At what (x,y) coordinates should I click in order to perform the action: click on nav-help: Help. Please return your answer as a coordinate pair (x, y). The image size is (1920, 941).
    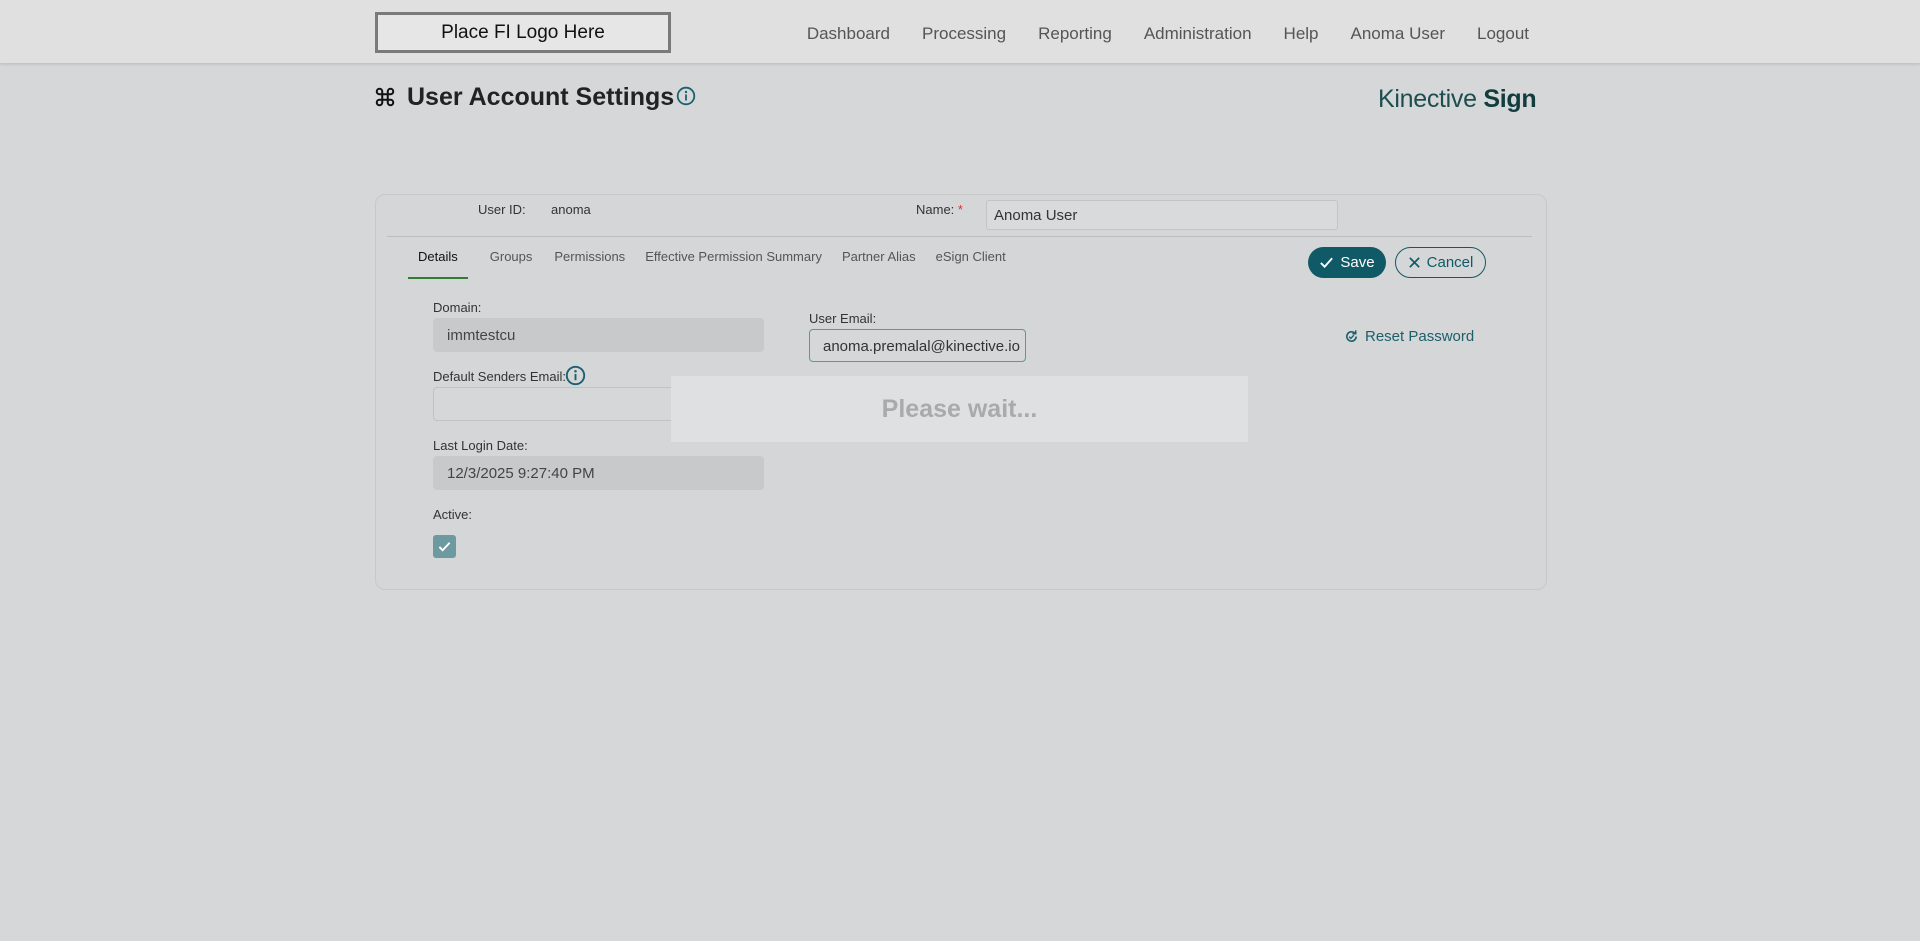
    Looking at the image, I should click on (1301, 34).